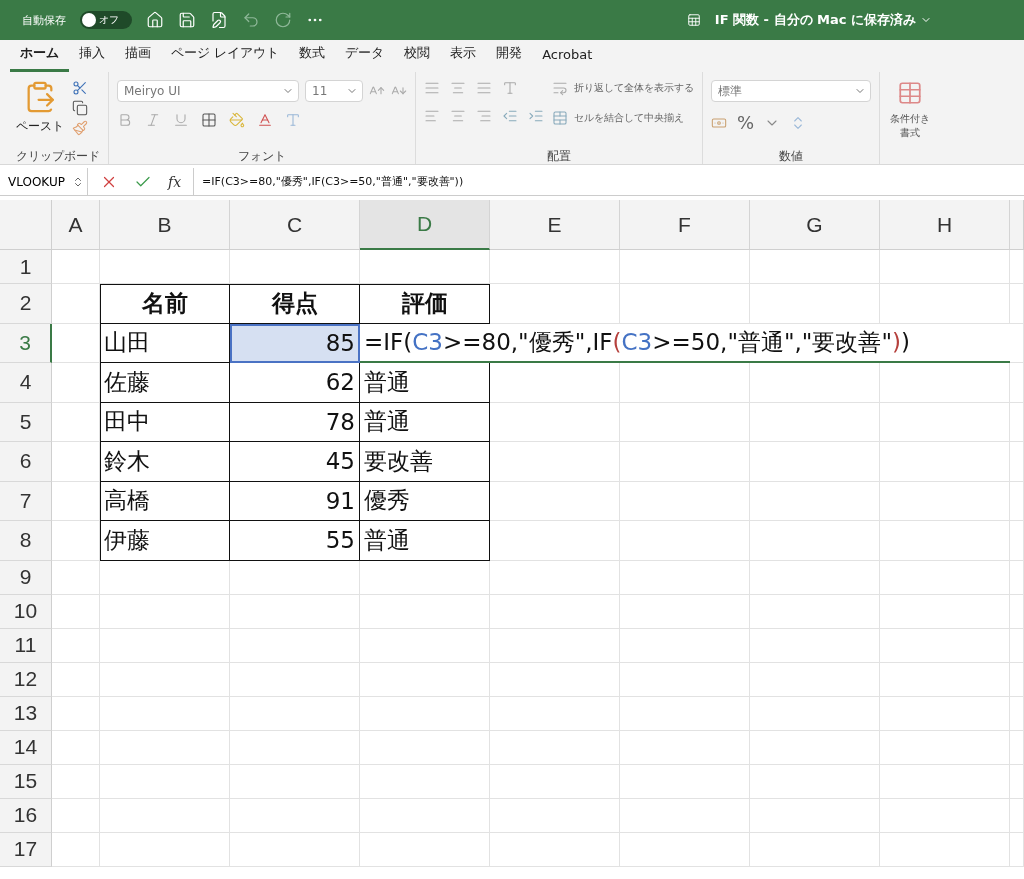  I want to click on document-title: IF 関数 - 自分の Mac に保存済み, so click(823, 20).